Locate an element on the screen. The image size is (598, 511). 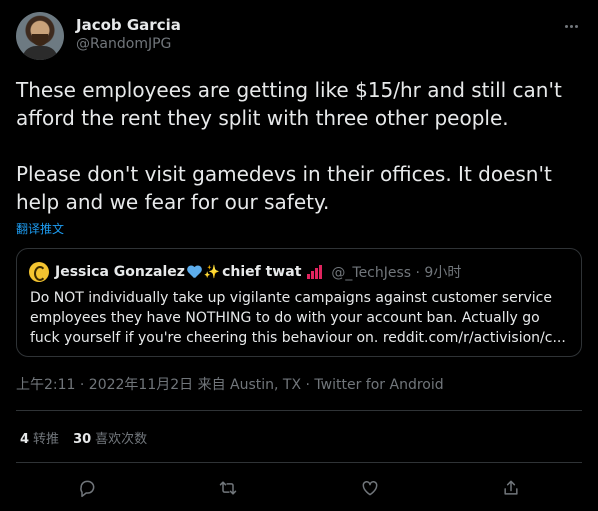
author-name: Jacob Garcia is located at coordinates (128, 25).